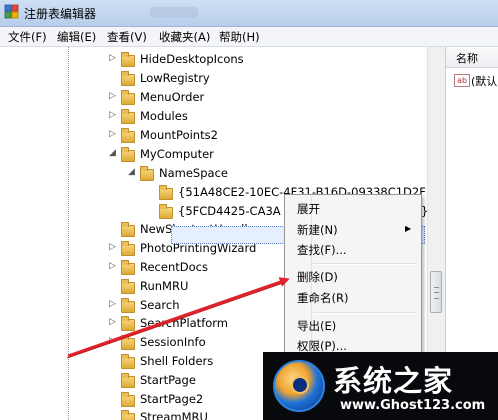 The image size is (498, 420). What do you see at coordinates (317, 277) in the screenshot?
I see `menu-item-delete: 删除(D)` at bounding box center [317, 277].